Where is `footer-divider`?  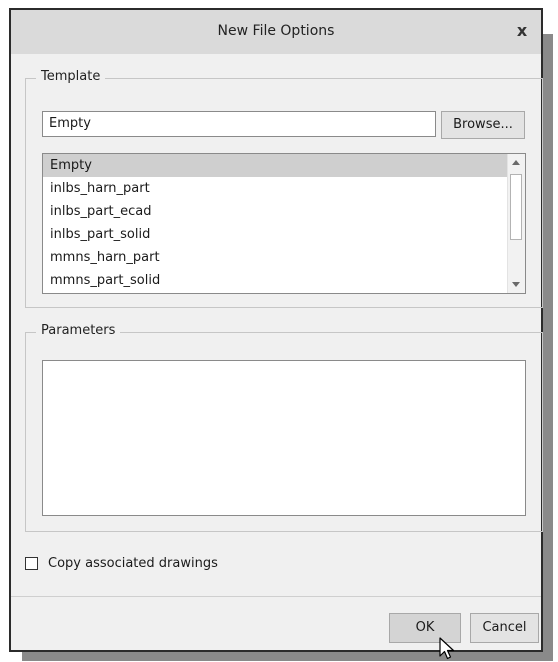 footer-divider is located at coordinates (276, 596).